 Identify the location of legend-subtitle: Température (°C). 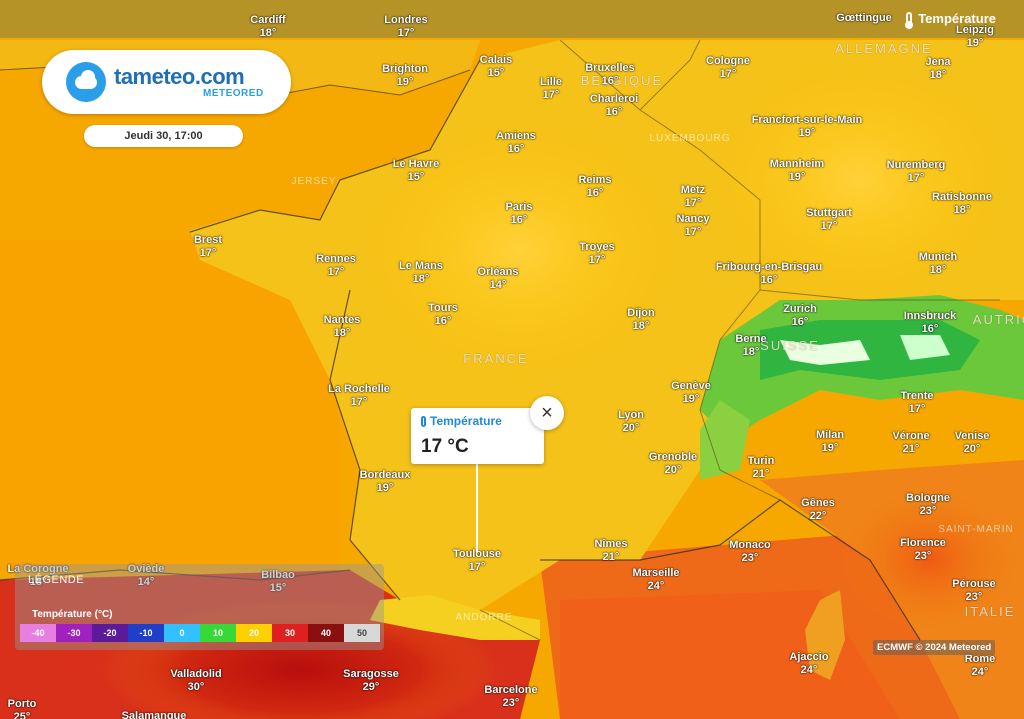
(72, 614).